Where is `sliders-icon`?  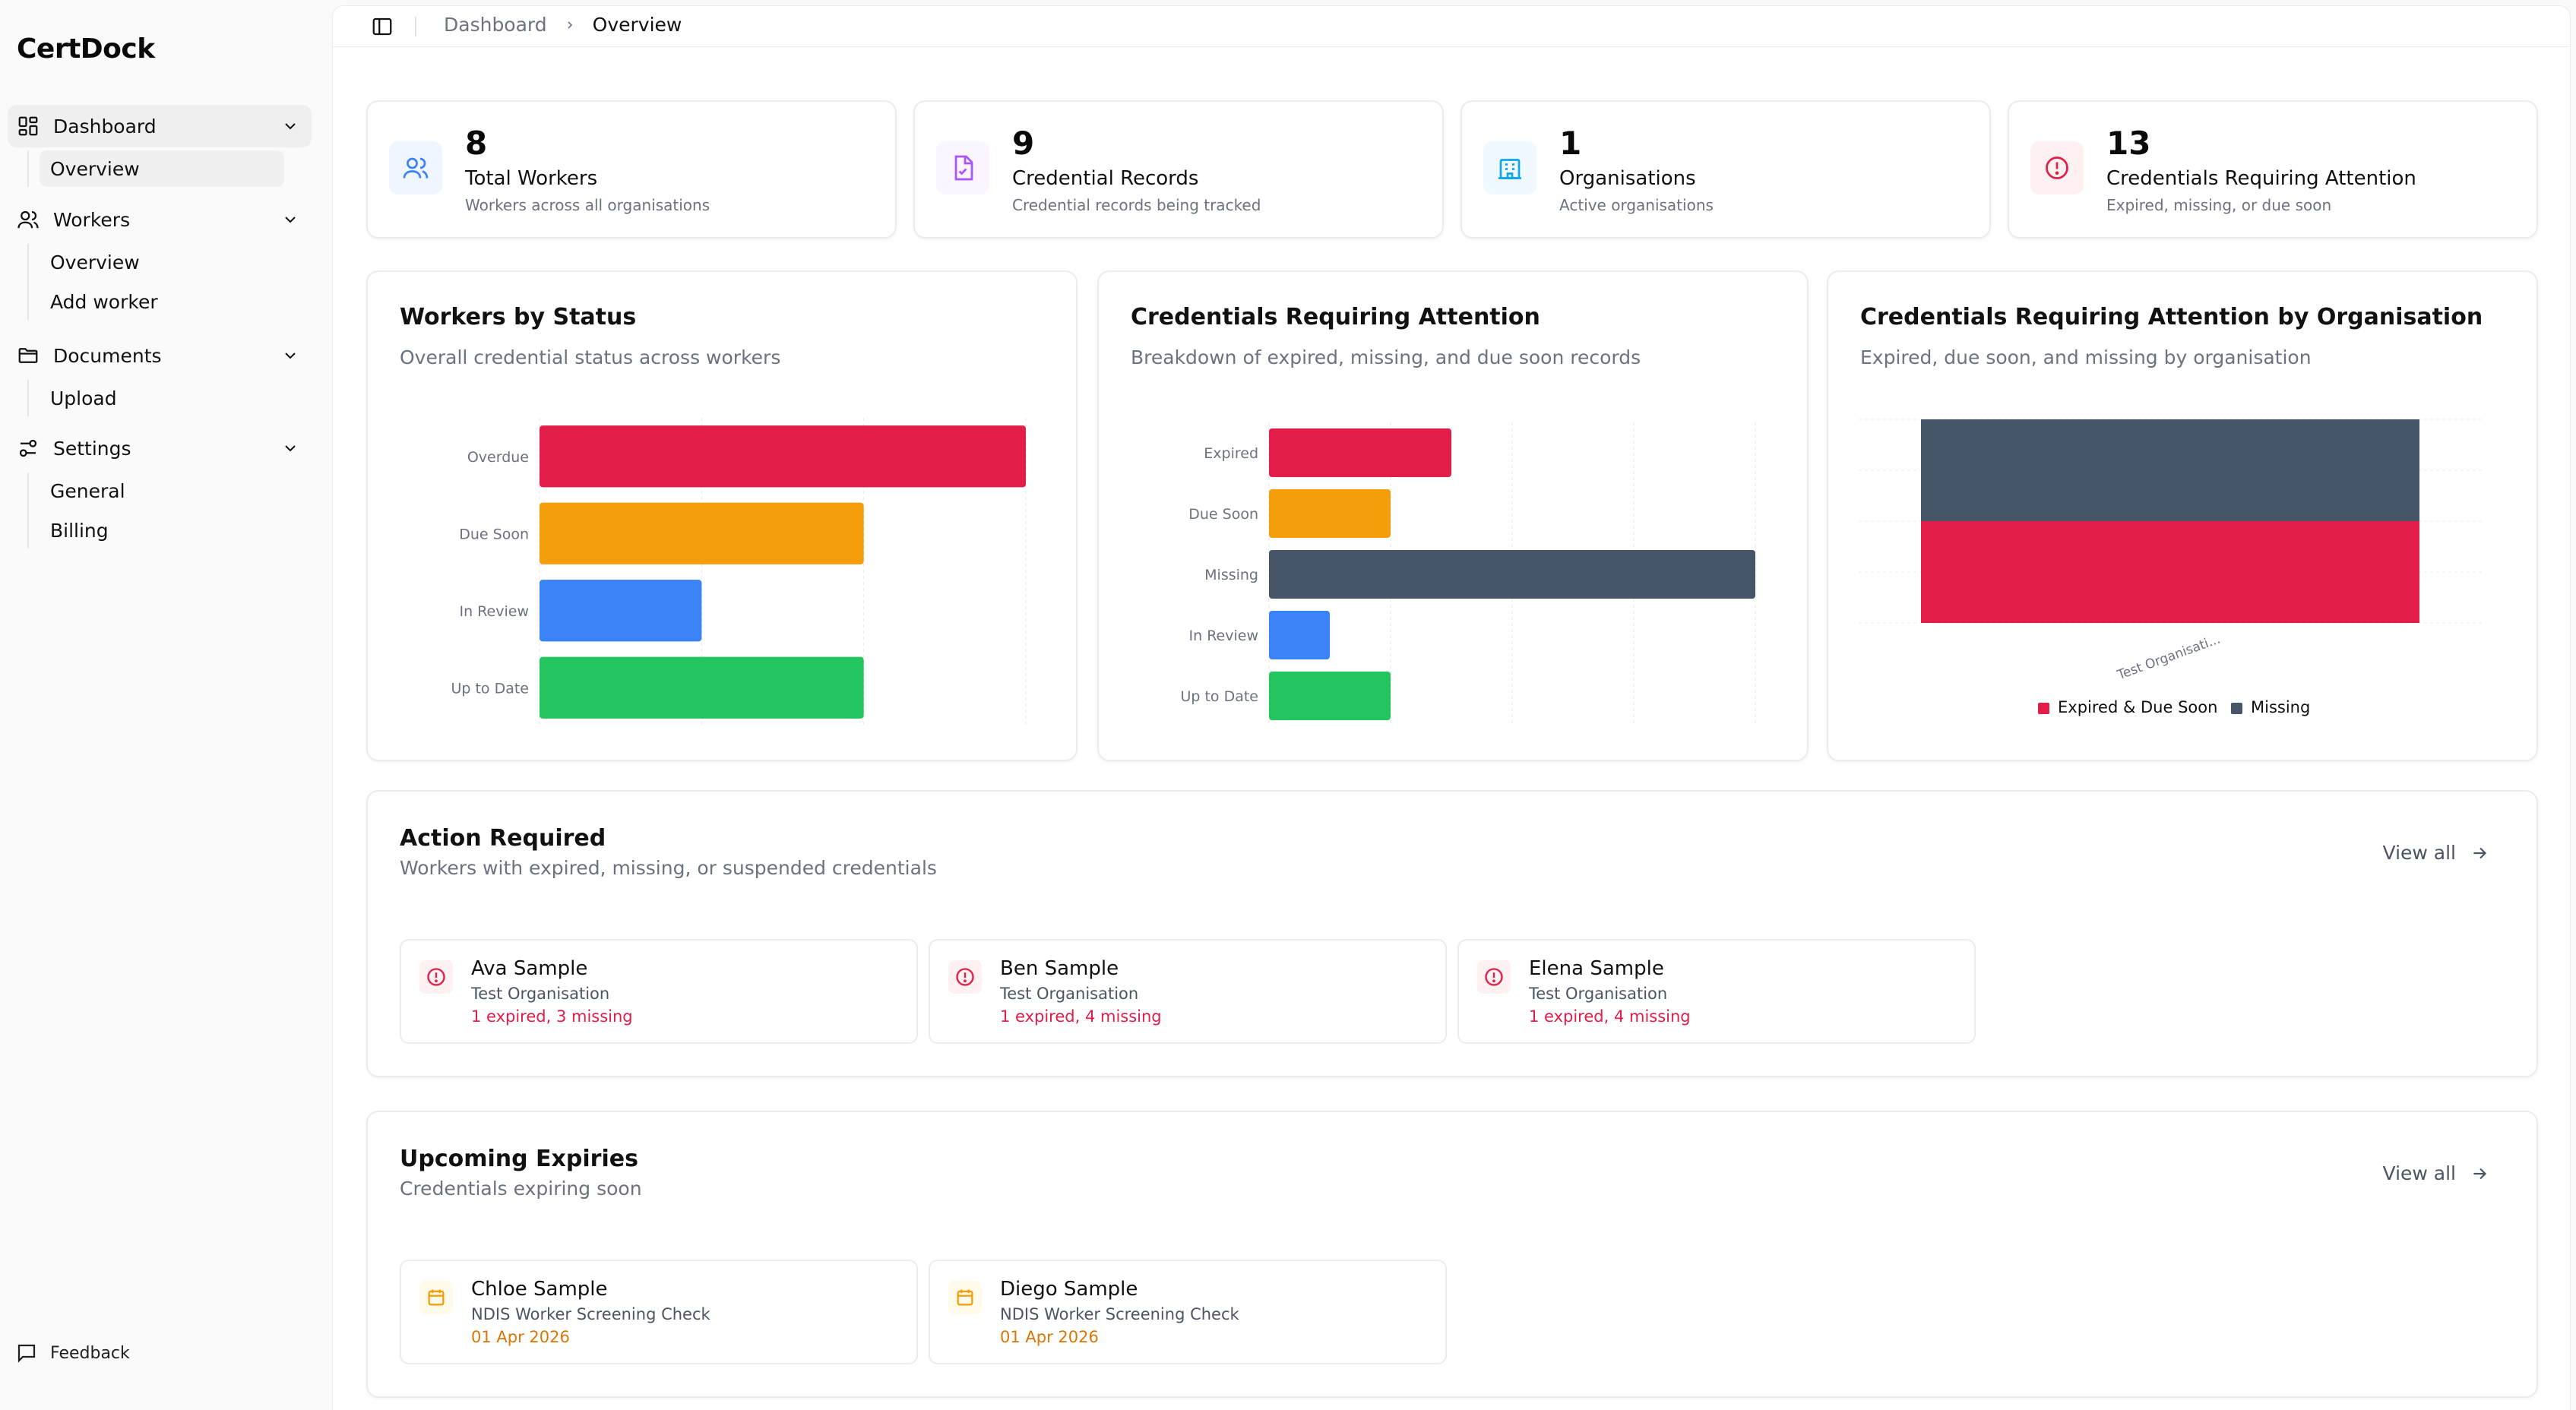
sliders-icon is located at coordinates (28, 448).